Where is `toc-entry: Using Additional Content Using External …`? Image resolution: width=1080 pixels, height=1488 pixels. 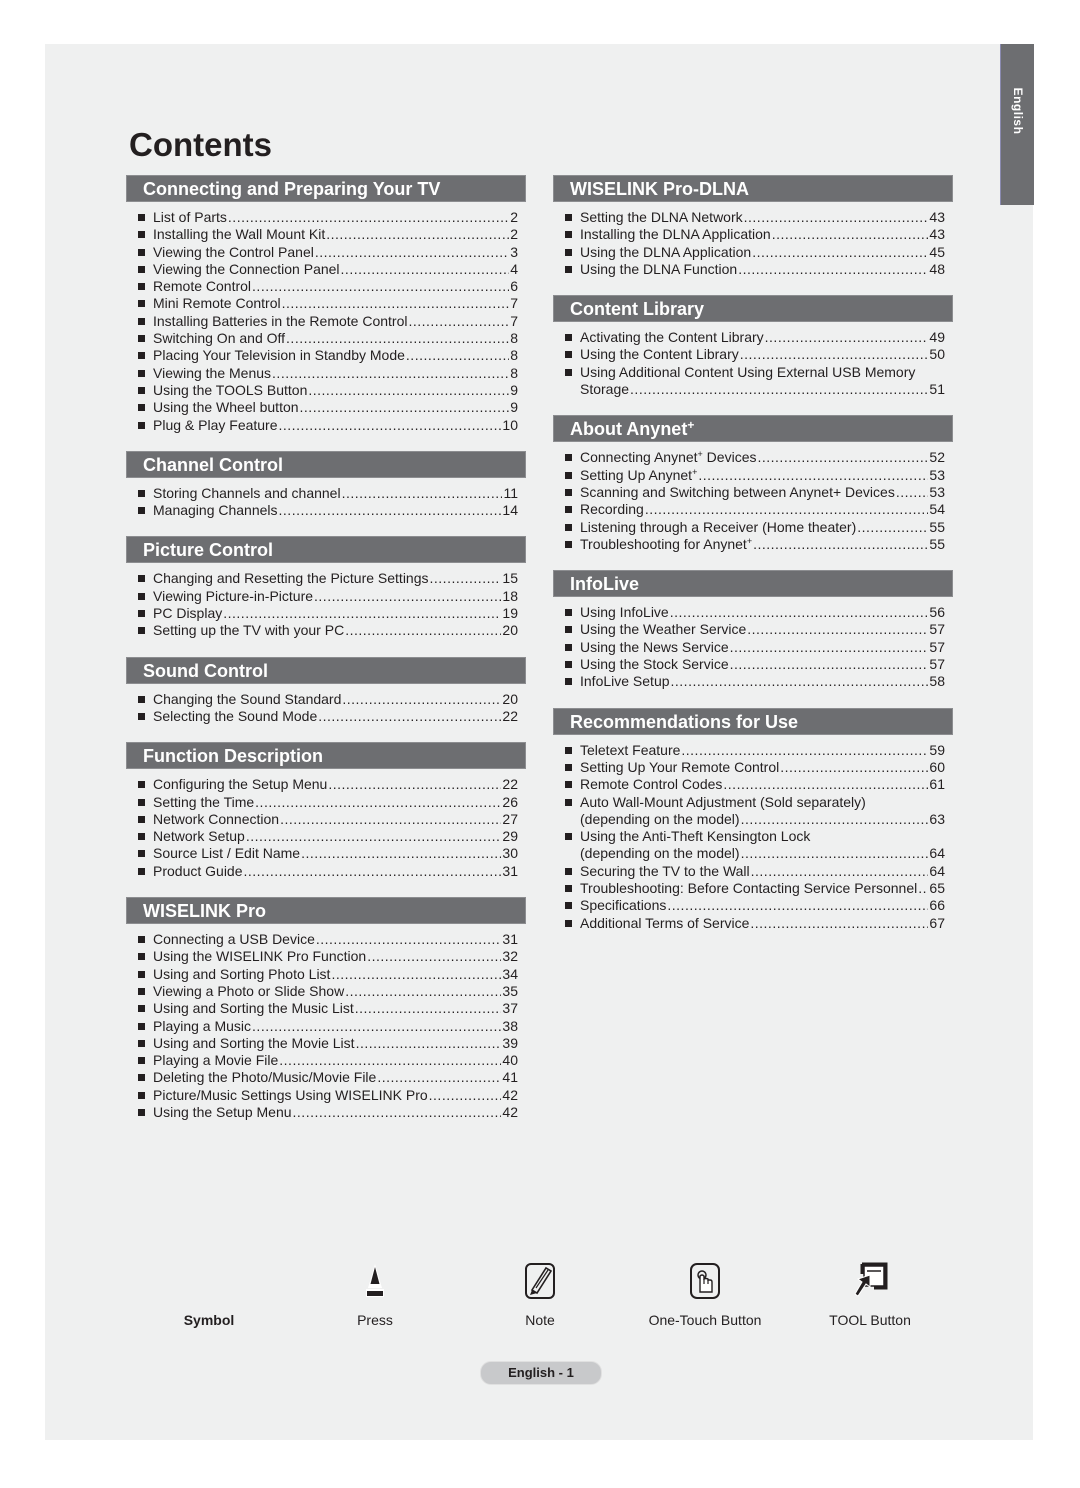 toc-entry: Using Additional Content Using External … is located at coordinates (755, 381).